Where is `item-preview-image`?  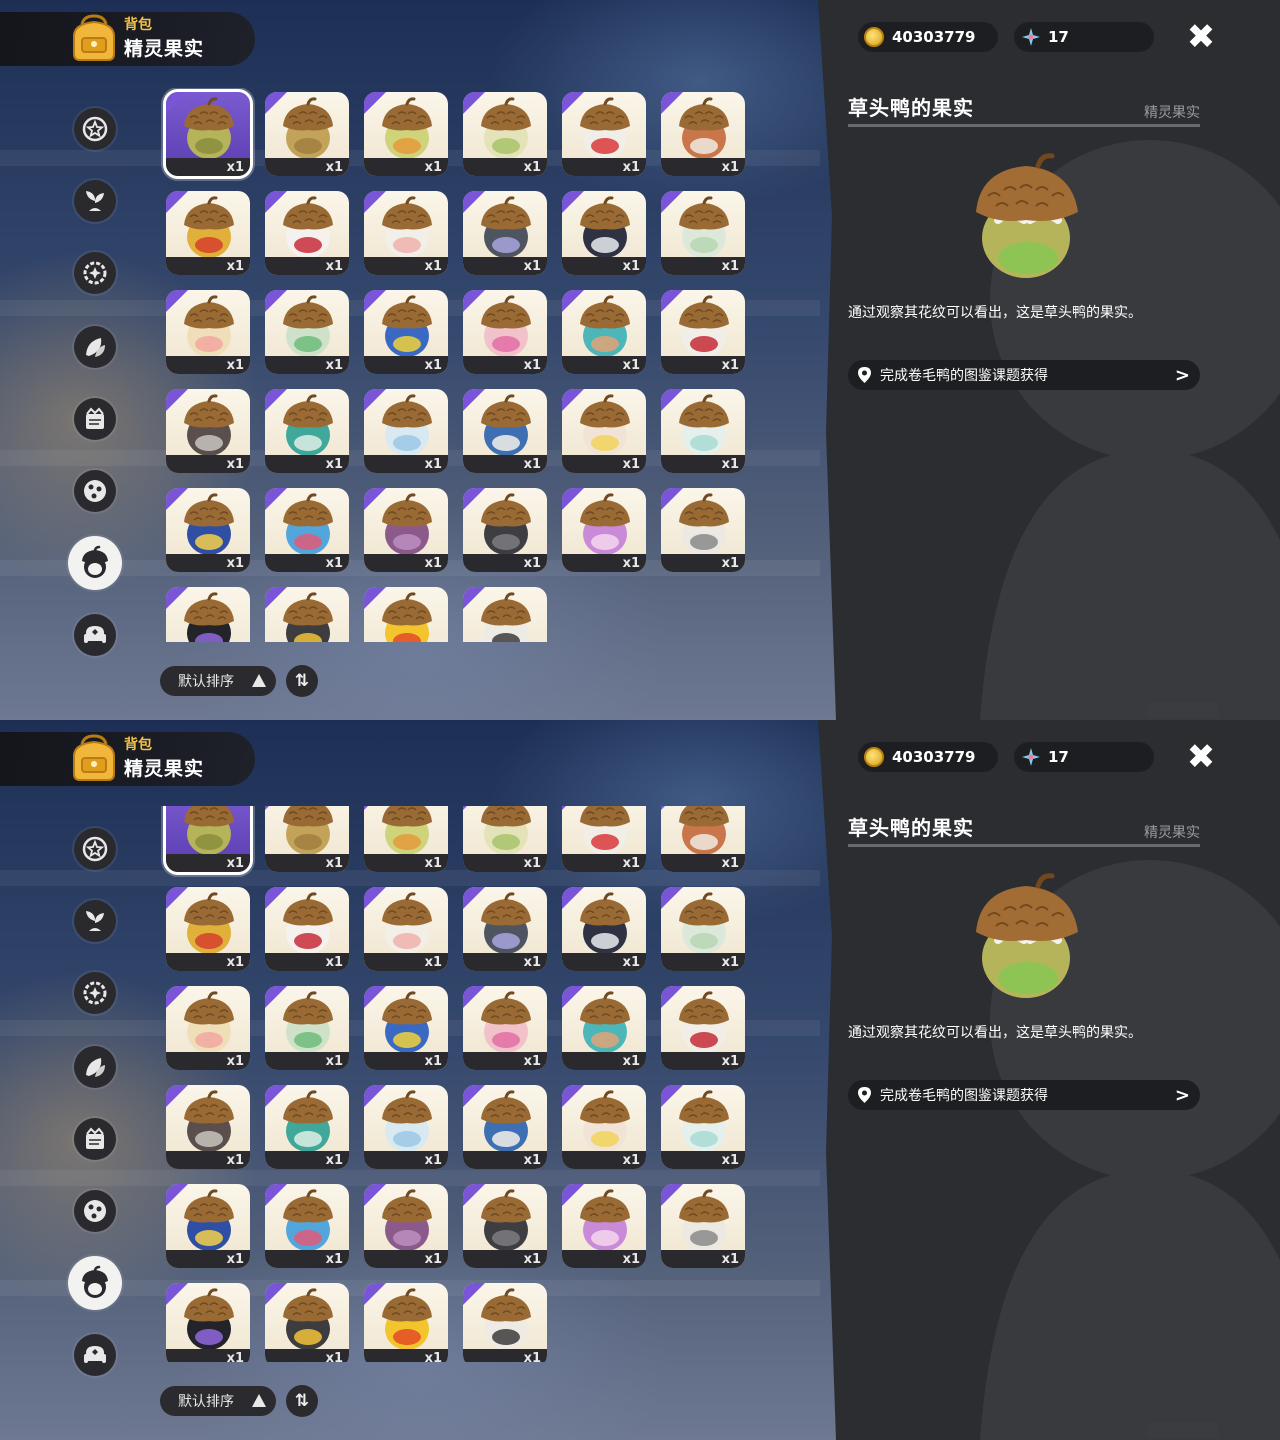
item-preview-image is located at coordinates (1027, 215).